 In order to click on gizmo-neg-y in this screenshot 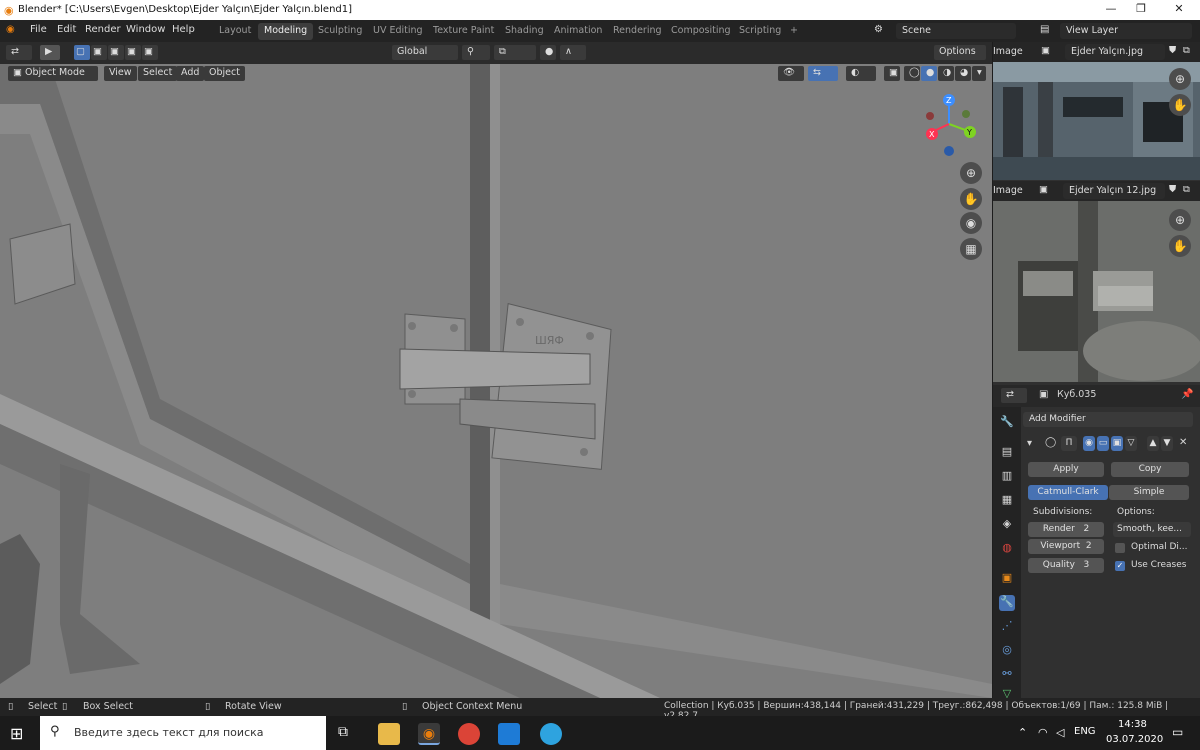, I will do `click(966, 114)`.